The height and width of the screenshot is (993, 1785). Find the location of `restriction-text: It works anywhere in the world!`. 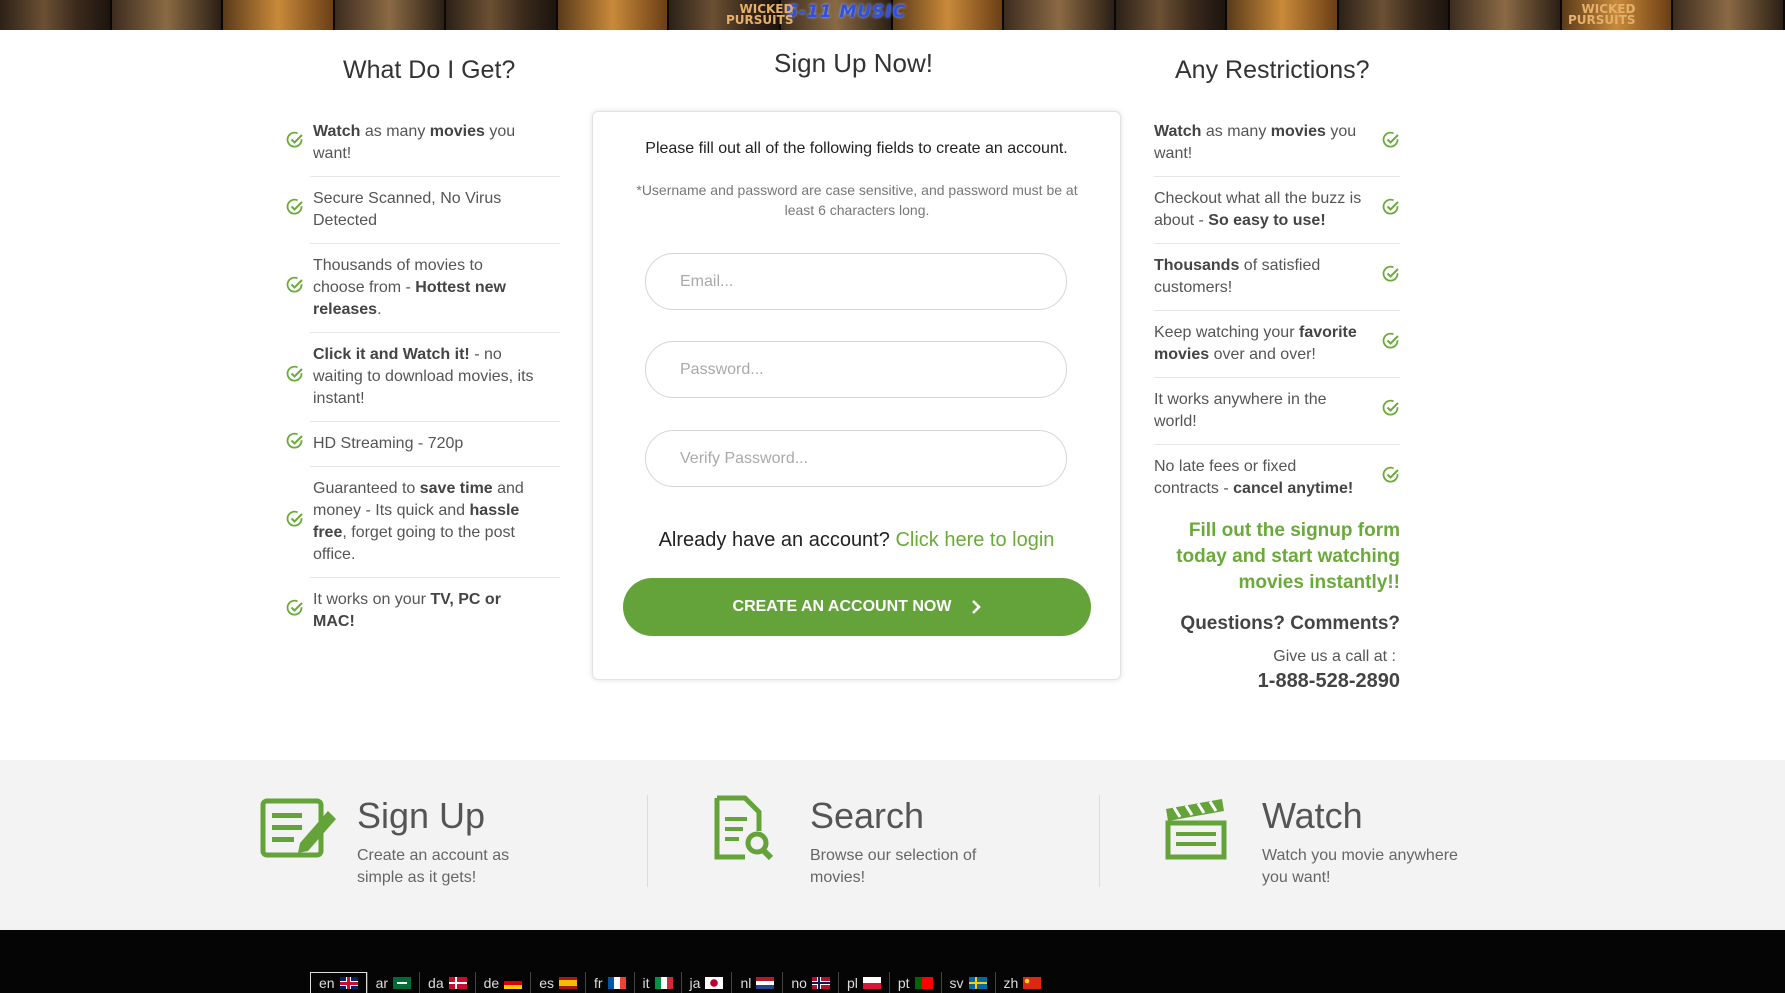

restriction-text: It works anywhere in the world! is located at coordinates (1240, 410).